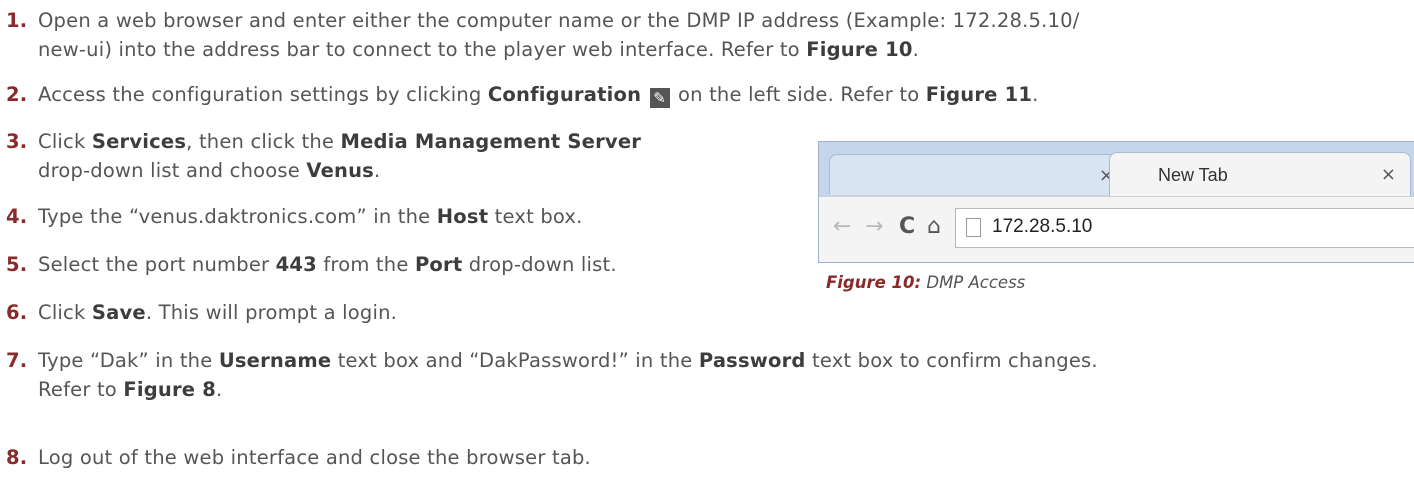 This screenshot has height=492, width=1414. I want to click on step-number: 2., so click(17, 94).